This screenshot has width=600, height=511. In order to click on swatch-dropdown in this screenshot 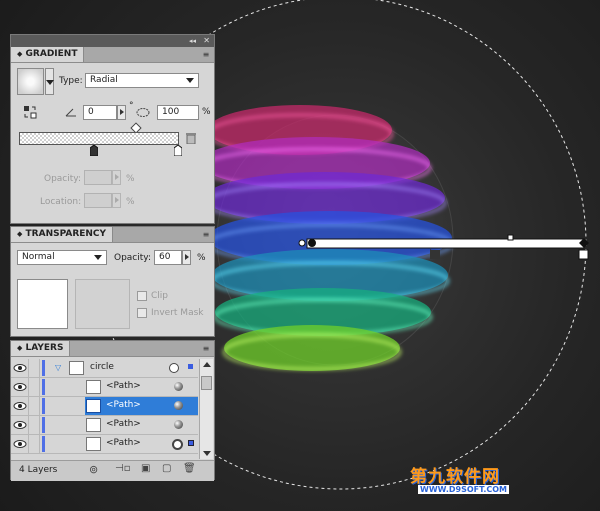, I will do `click(49, 81)`.